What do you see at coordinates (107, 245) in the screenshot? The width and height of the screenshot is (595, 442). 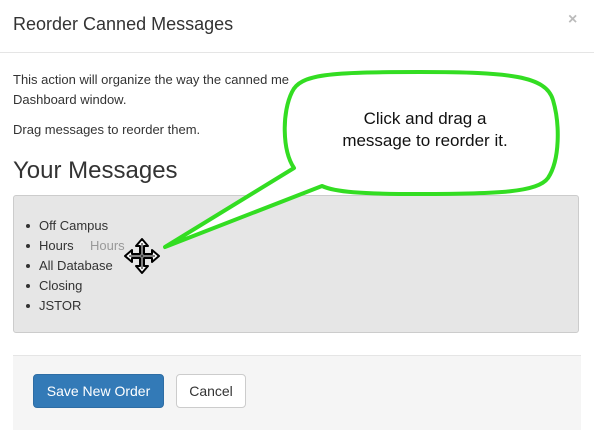 I see `drag-ghost-label: Hours` at bounding box center [107, 245].